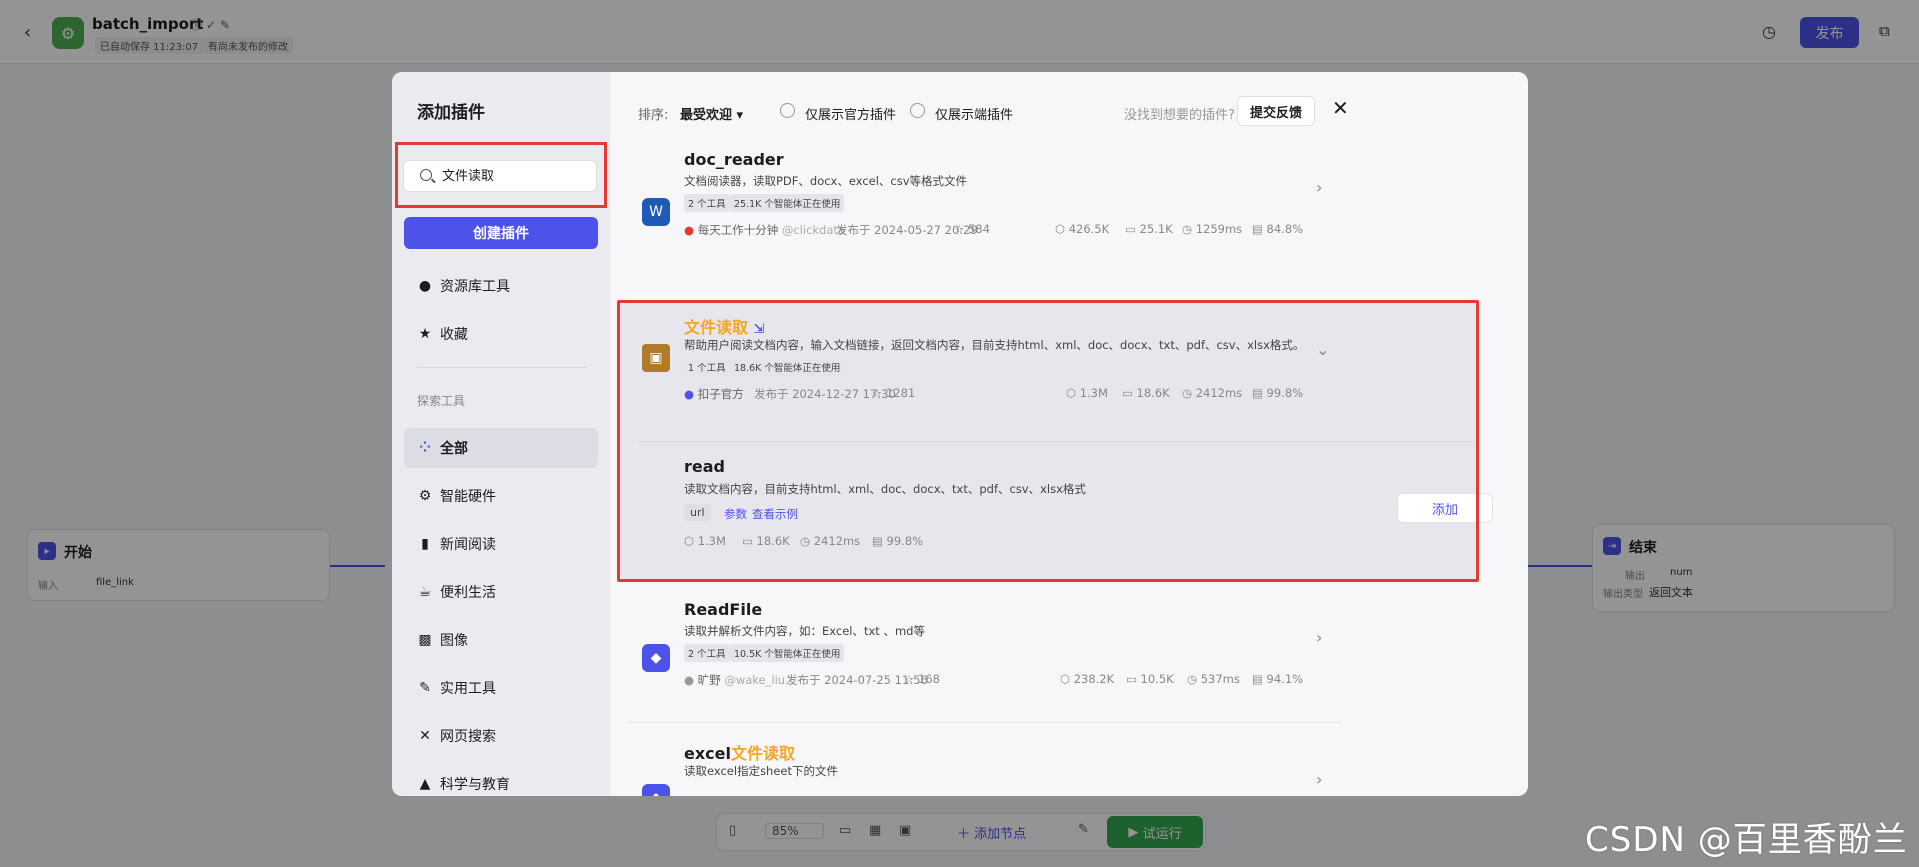  What do you see at coordinates (1285, 679) in the screenshot?
I see `success-value: 94.1%` at bounding box center [1285, 679].